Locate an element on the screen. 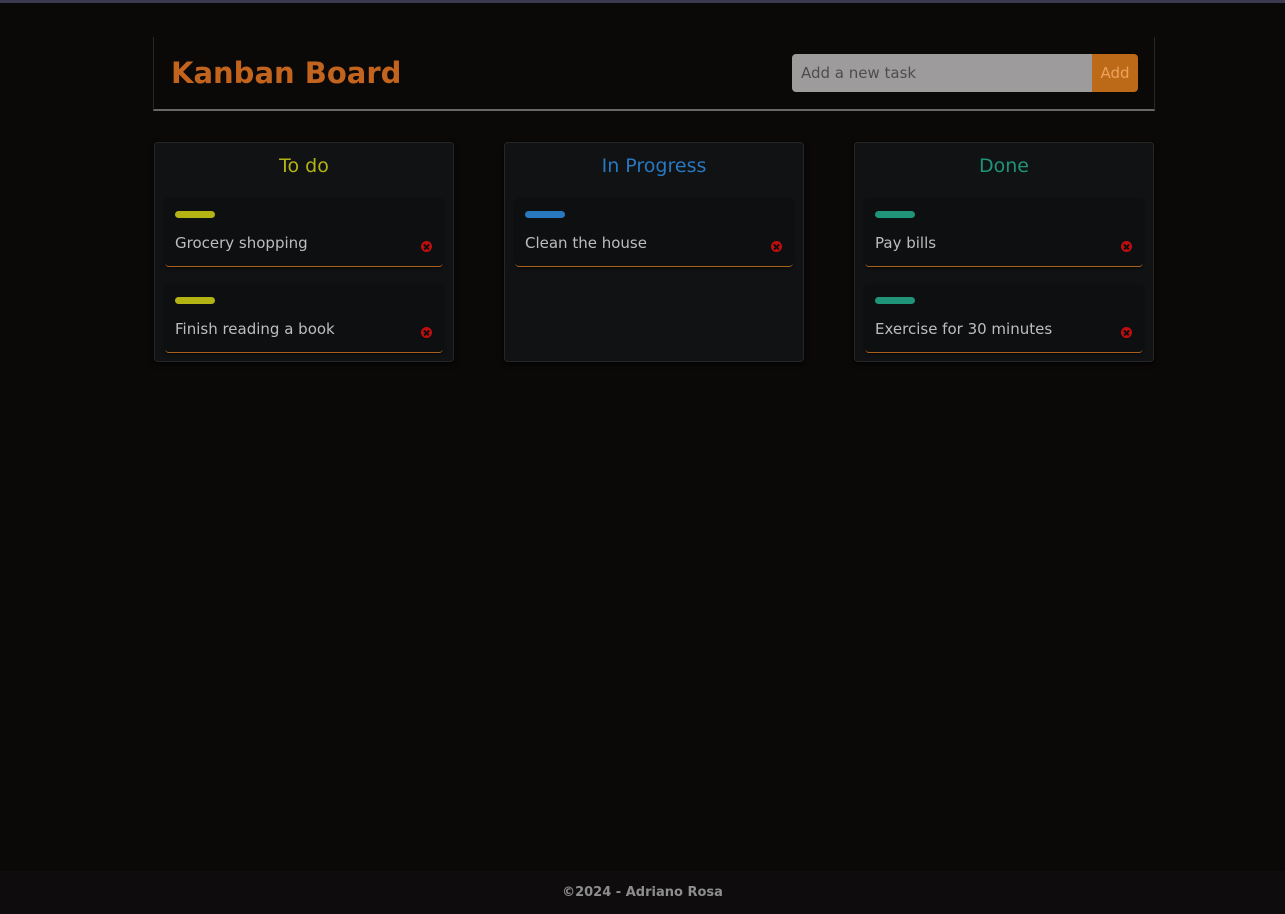 The height and width of the screenshot is (914, 1285). task-label: Exercise for 30 minutes is located at coordinates (964, 329).